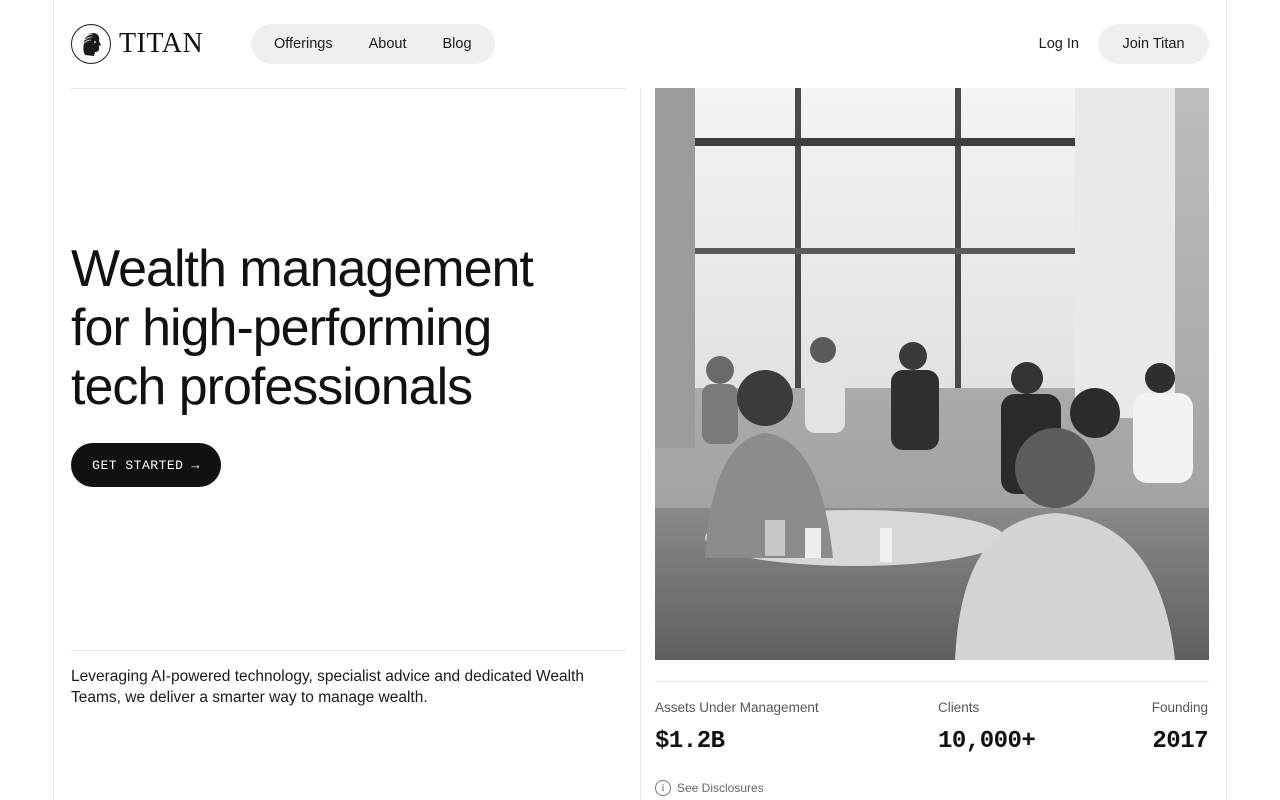 This screenshot has width=1280, height=800. Describe the element at coordinates (348, 88) in the screenshot. I see `left-top-divider` at that location.